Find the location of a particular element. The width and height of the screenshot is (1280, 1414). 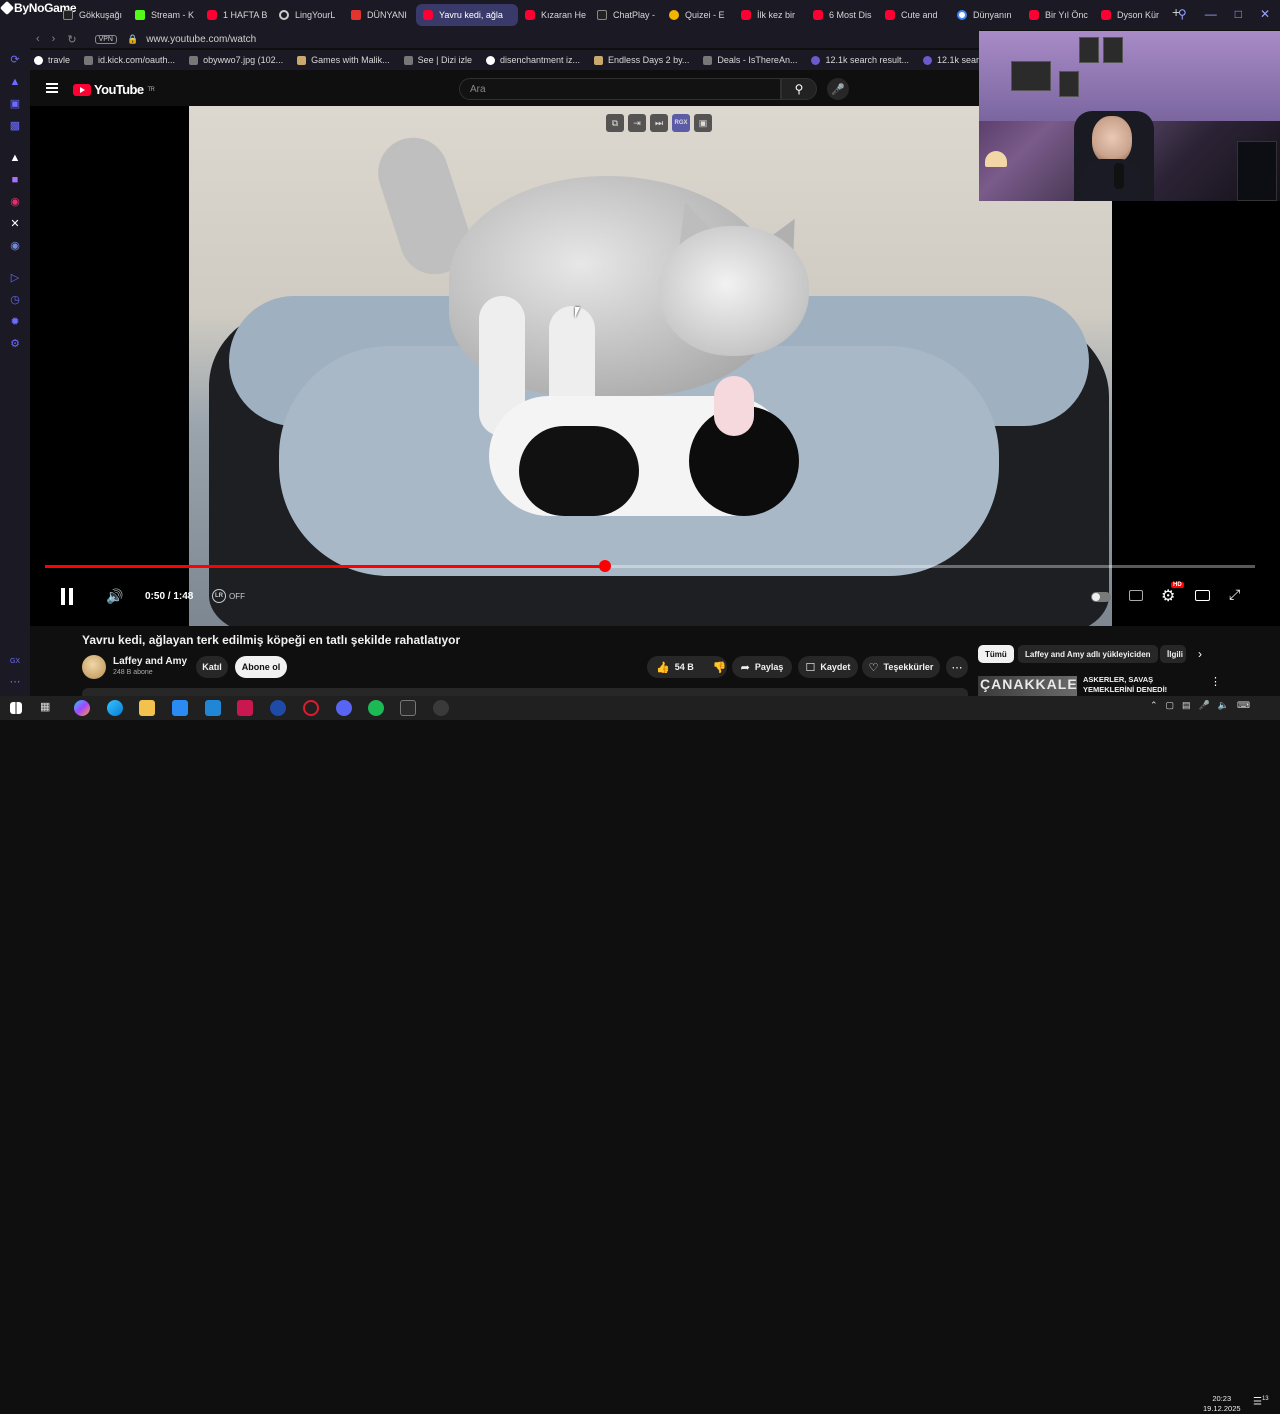

browser-tab: Dyson Kür is located at coordinates (1130, 15).